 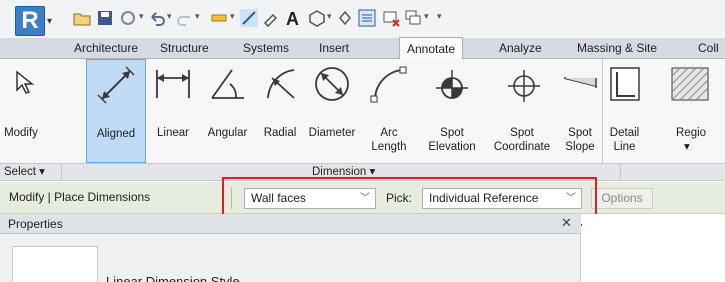 I want to click on reference-select-value: Wall faces, so click(x=278, y=198).